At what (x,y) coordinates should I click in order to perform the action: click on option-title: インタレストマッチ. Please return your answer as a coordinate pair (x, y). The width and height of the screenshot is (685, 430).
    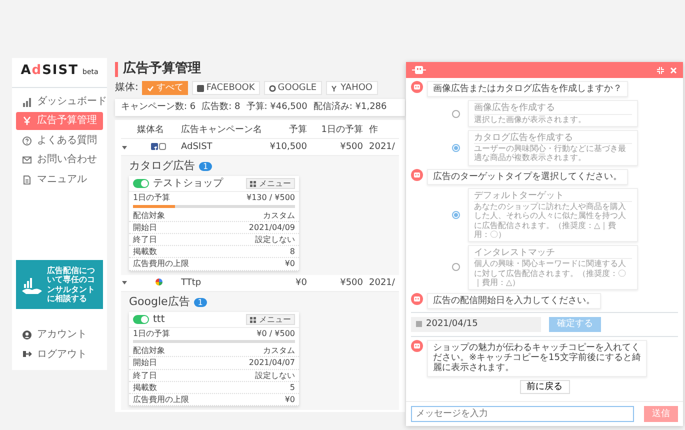
    Looking at the image, I should click on (553, 254).